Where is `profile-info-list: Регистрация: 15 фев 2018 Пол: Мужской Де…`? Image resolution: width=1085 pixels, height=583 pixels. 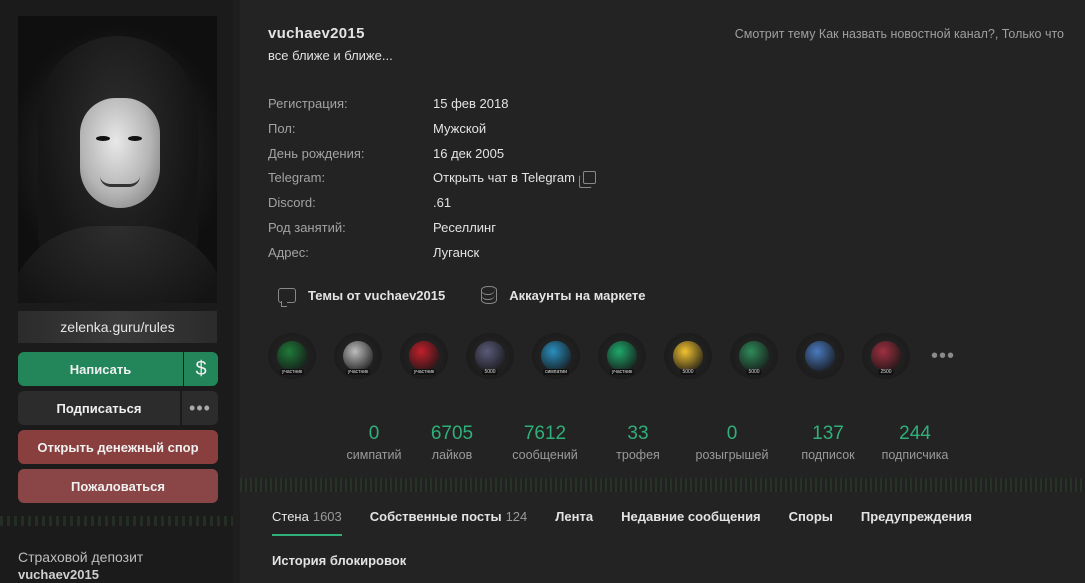 profile-info-list: Регистрация: 15 фев 2018 Пол: Мужской Де… is located at coordinates (528, 183).